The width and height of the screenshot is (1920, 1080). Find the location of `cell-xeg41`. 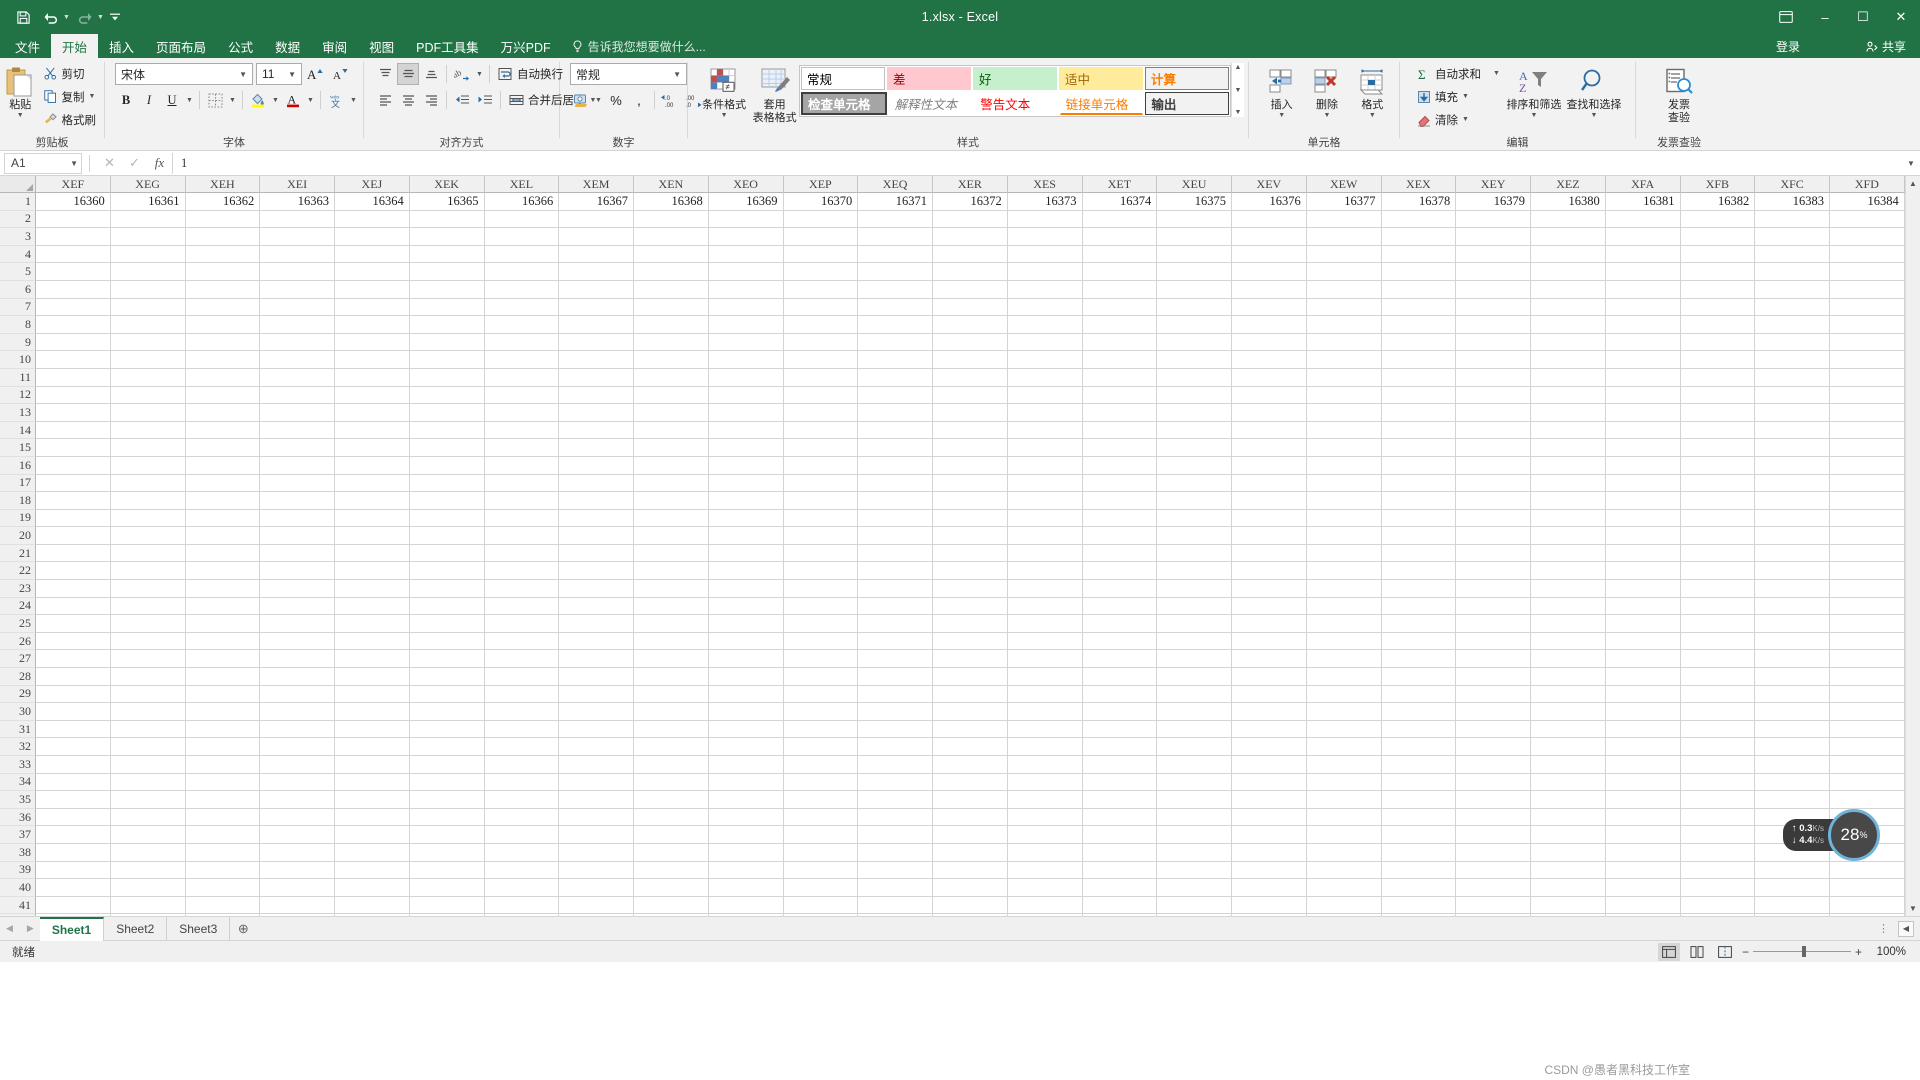

cell-xeg41 is located at coordinates (148, 905).